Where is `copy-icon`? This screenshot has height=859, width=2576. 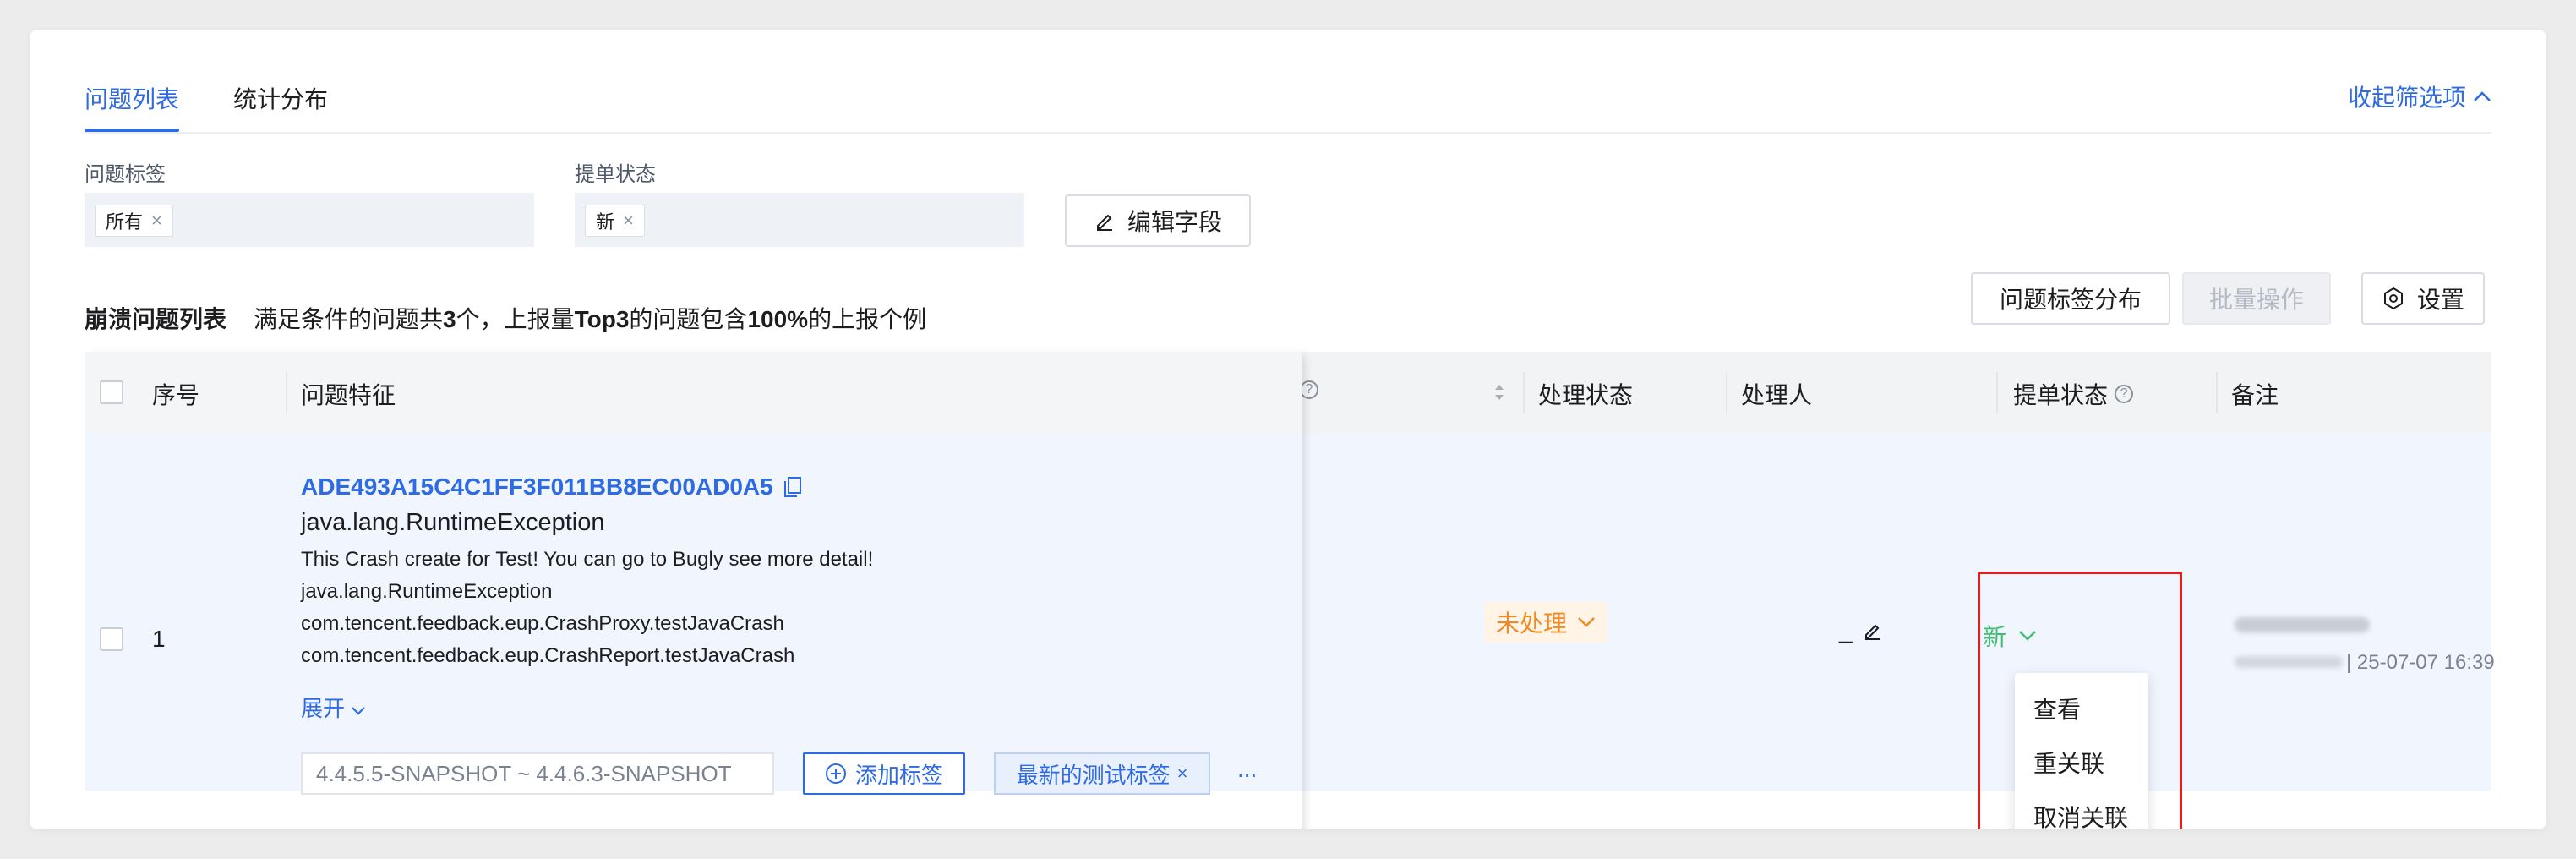
copy-icon is located at coordinates (792, 487).